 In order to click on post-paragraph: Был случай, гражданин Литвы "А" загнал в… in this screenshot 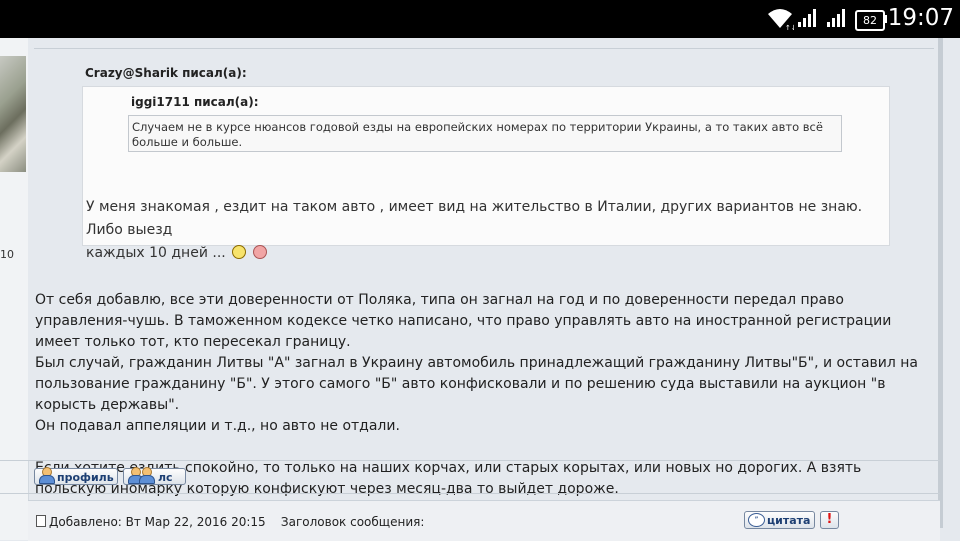, I will do `click(477, 384)`.